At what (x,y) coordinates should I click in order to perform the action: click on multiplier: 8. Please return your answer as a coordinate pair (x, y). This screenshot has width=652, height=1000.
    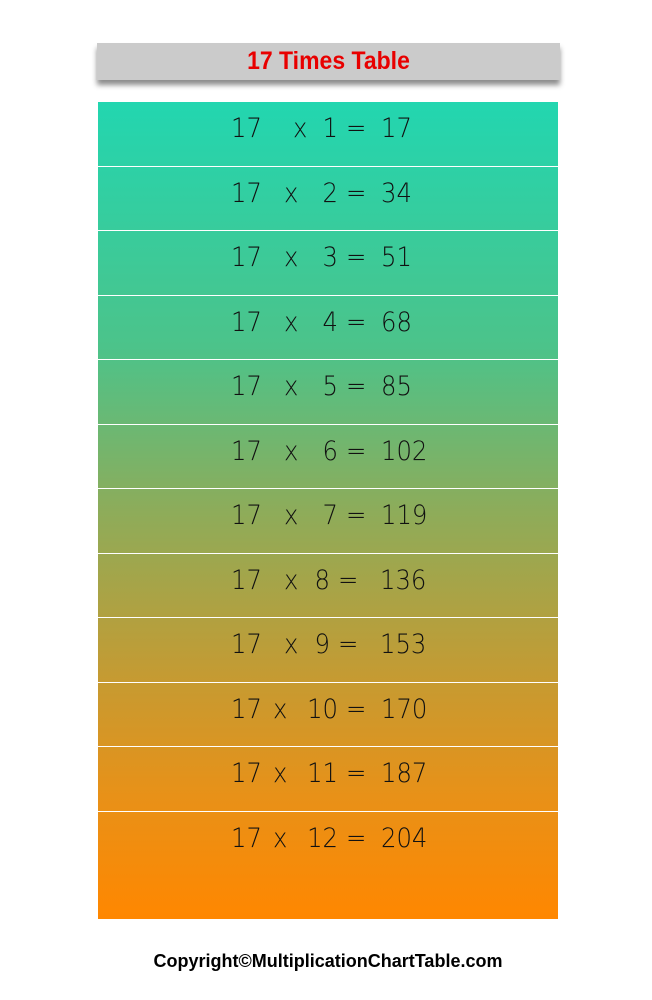
    Looking at the image, I should click on (322, 580).